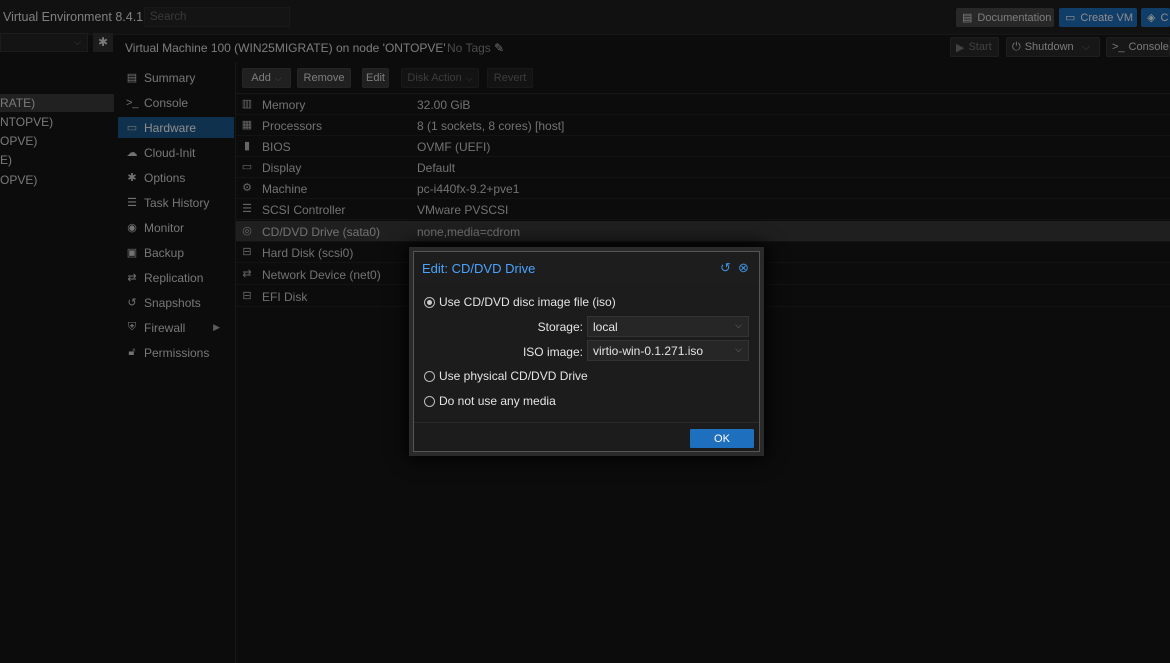  What do you see at coordinates (506, 376) in the screenshot?
I see `radio-physical-drive: Use physical CD/DVD Drive` at bounding box center [506, 376].